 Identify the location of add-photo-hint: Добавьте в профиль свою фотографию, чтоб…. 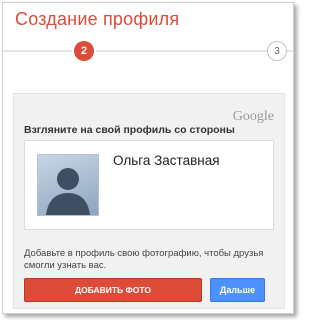
(144, 259).